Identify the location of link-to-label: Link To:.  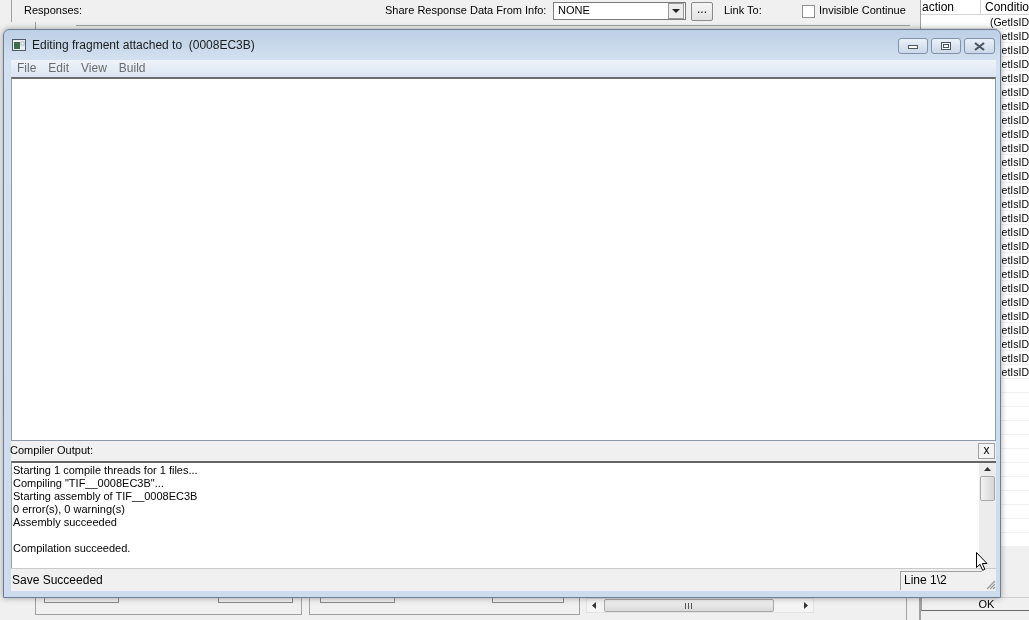
(743, 10).